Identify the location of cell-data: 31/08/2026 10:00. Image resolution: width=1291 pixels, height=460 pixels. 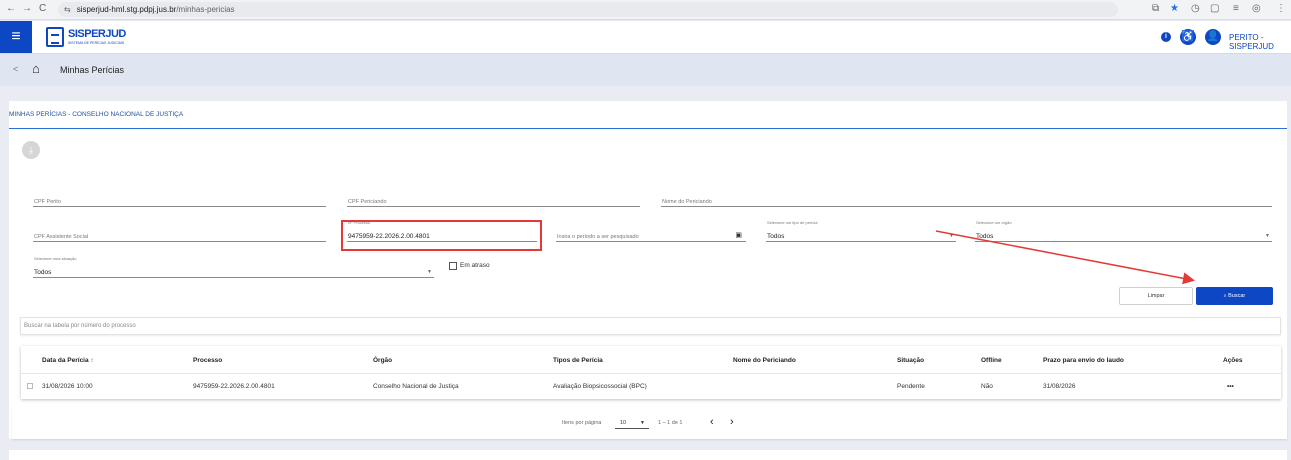
(67, 386).